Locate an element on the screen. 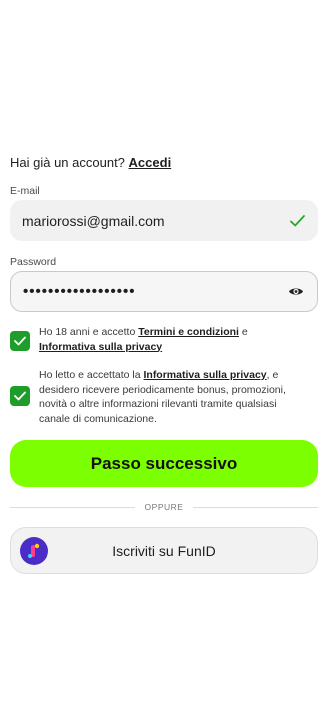  email-field-container is located at coordinates (164, 220).